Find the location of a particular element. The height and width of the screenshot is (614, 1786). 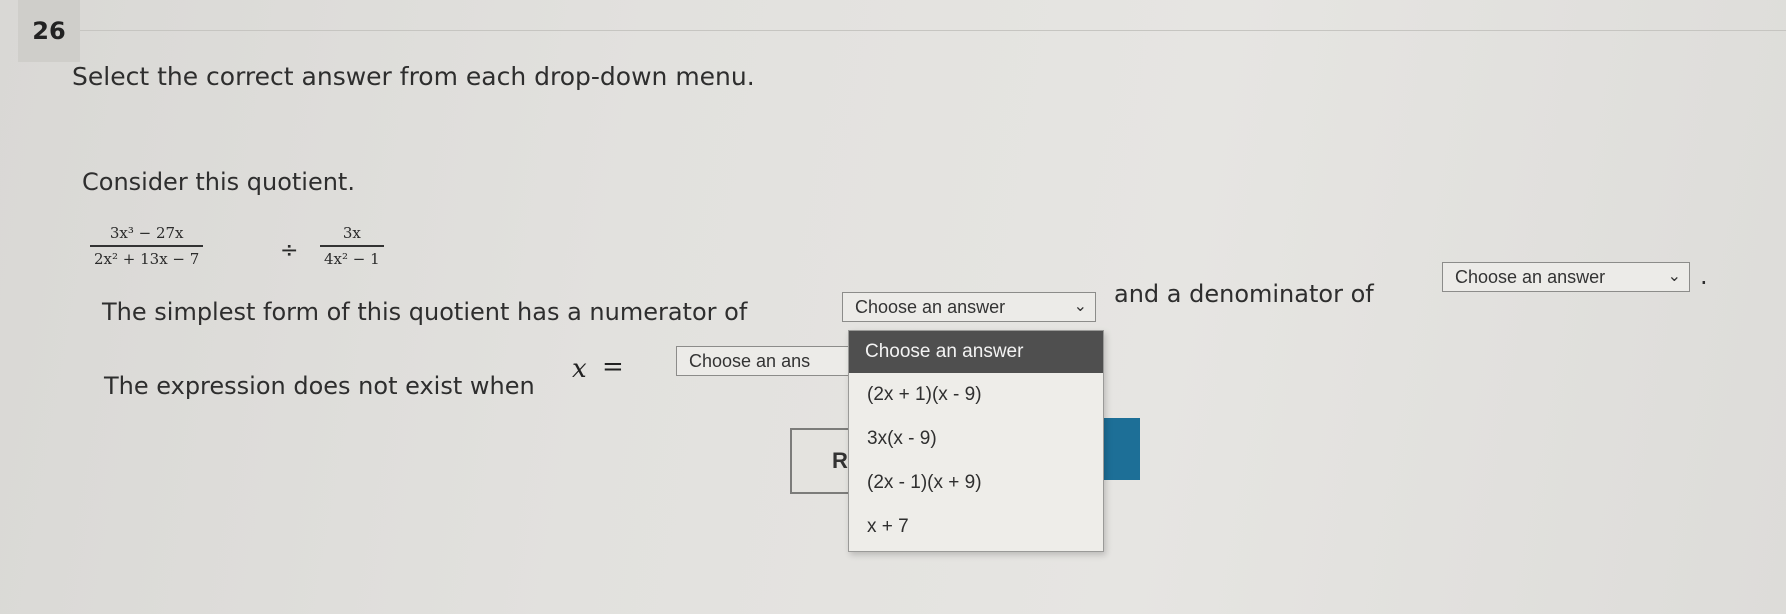

dropdown-option-1: (2x + 1)(x - 9) is located at coordinates (976, 395).